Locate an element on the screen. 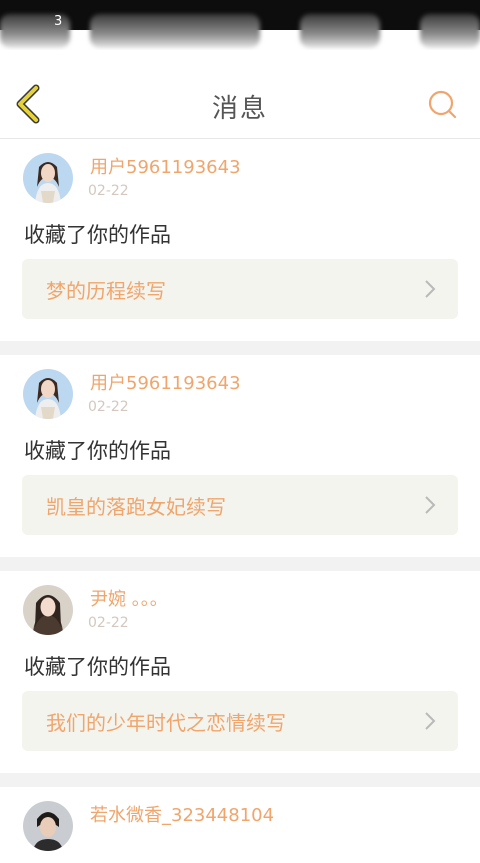 The image size is (480, 863). work-link: 凯皇的落跑女妃续写 is located at coordinates (240, 505).